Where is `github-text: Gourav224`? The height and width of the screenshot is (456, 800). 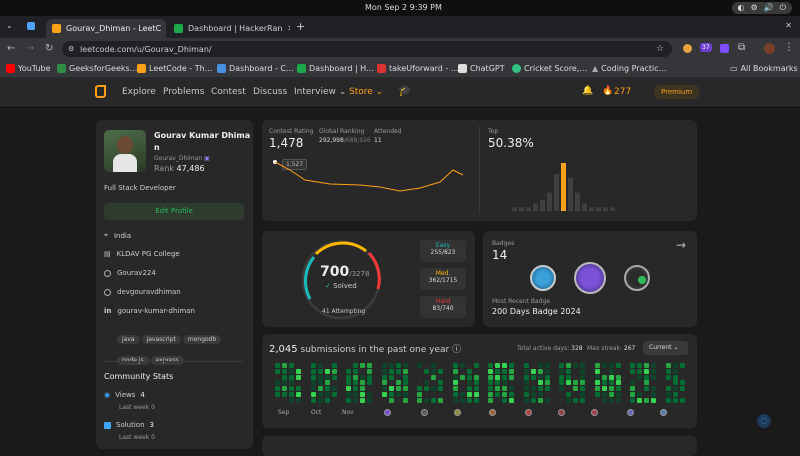
github-text: Gourav224 is located at coordinates (136, 273).